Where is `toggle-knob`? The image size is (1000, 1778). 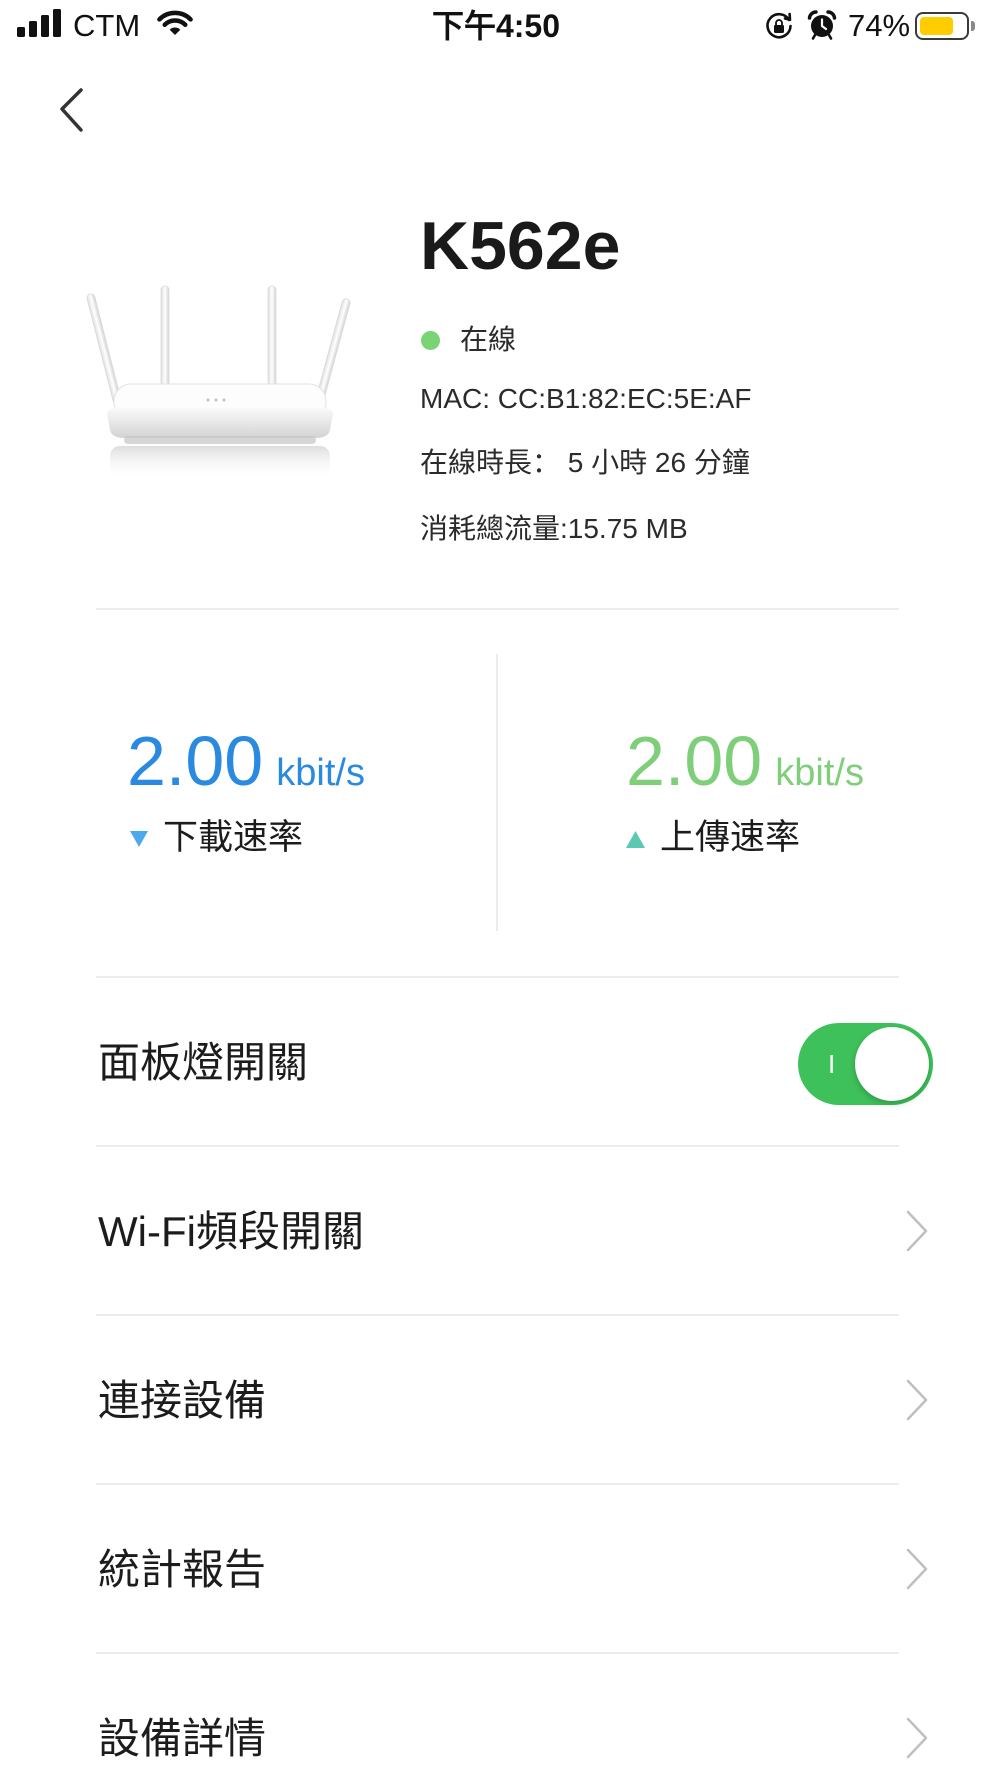 toggle-knob is located at coordinates (892, 1064).